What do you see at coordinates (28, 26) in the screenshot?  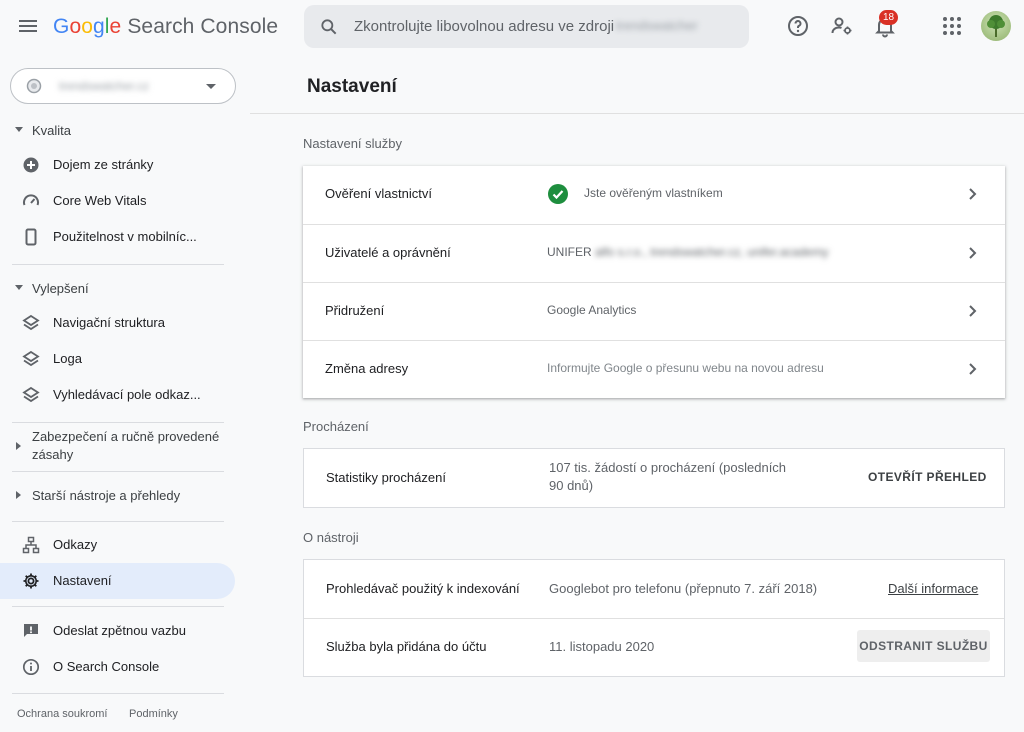 I see `main-menu-icon` at bounding box center [28, 26].